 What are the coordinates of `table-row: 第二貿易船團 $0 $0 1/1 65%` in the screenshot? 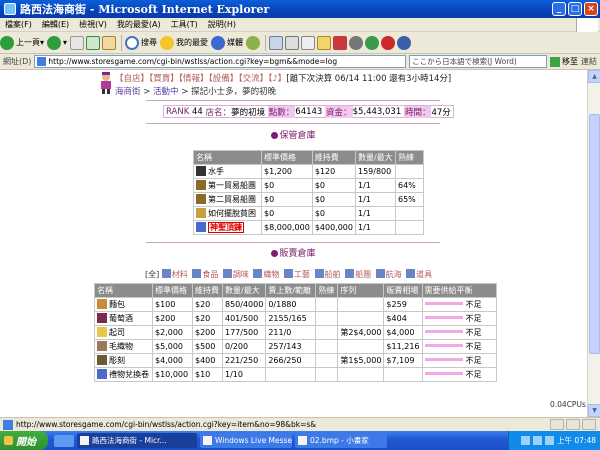 It's located at (308, 199).